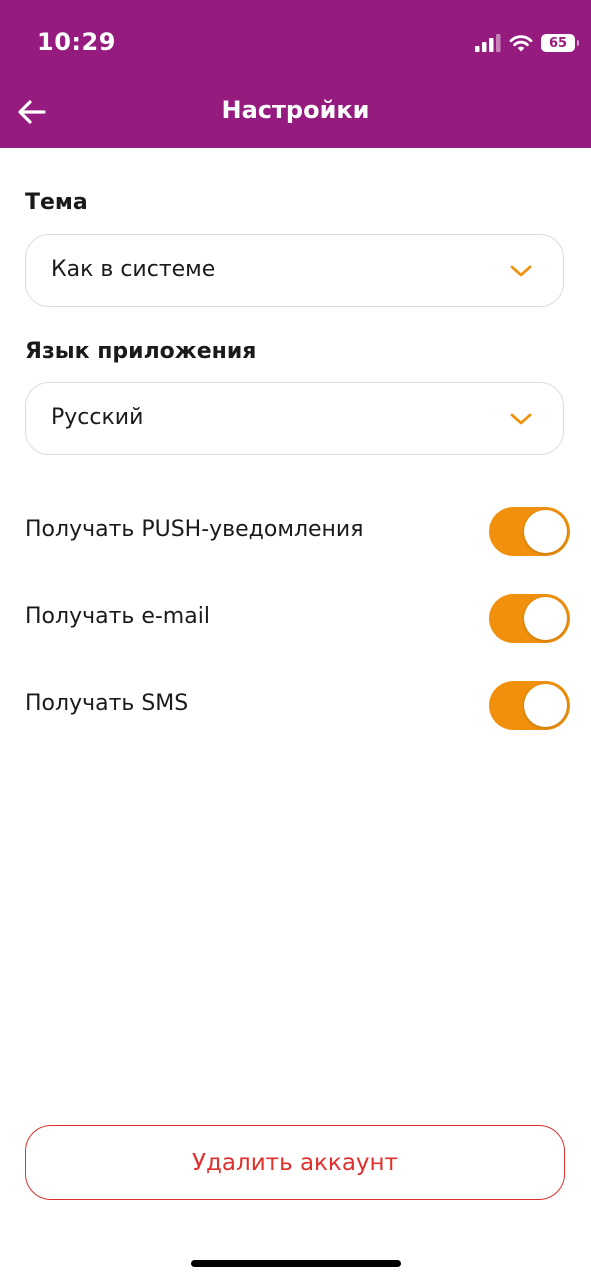 This screenshot has width=591, height=1280. I want to click on email-label: Получать e-mail, so click(117, 616).